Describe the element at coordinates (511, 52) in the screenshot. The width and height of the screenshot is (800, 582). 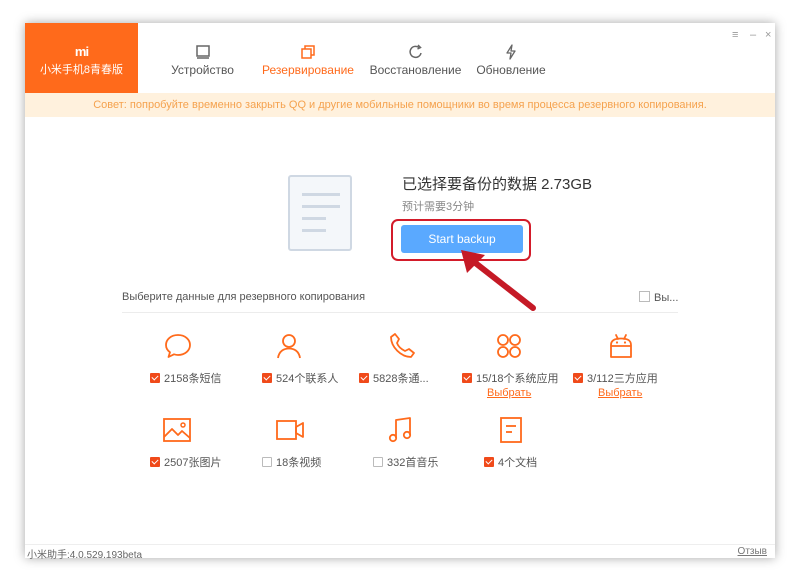
I see `update-icon` at that location.